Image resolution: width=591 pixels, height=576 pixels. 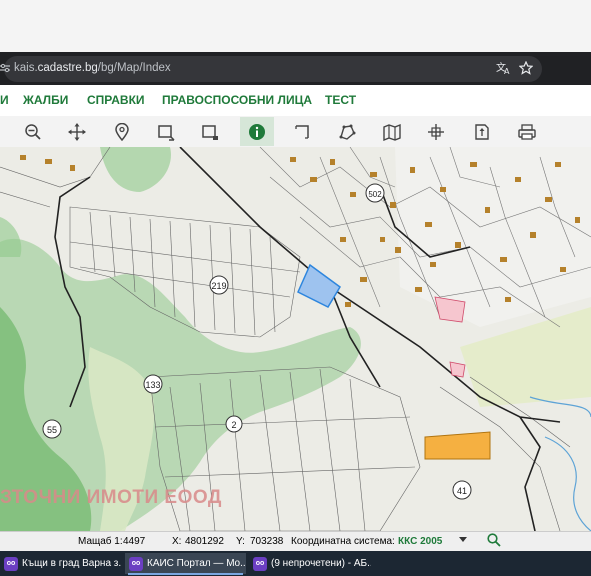 I want to click on draw-polygon-button, so click(x=347, y=131).